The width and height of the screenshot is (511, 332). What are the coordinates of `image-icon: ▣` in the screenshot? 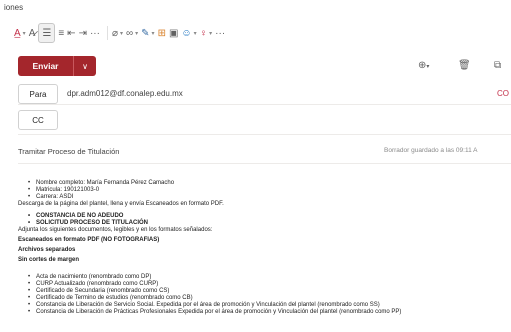 It's located at (173, 33).